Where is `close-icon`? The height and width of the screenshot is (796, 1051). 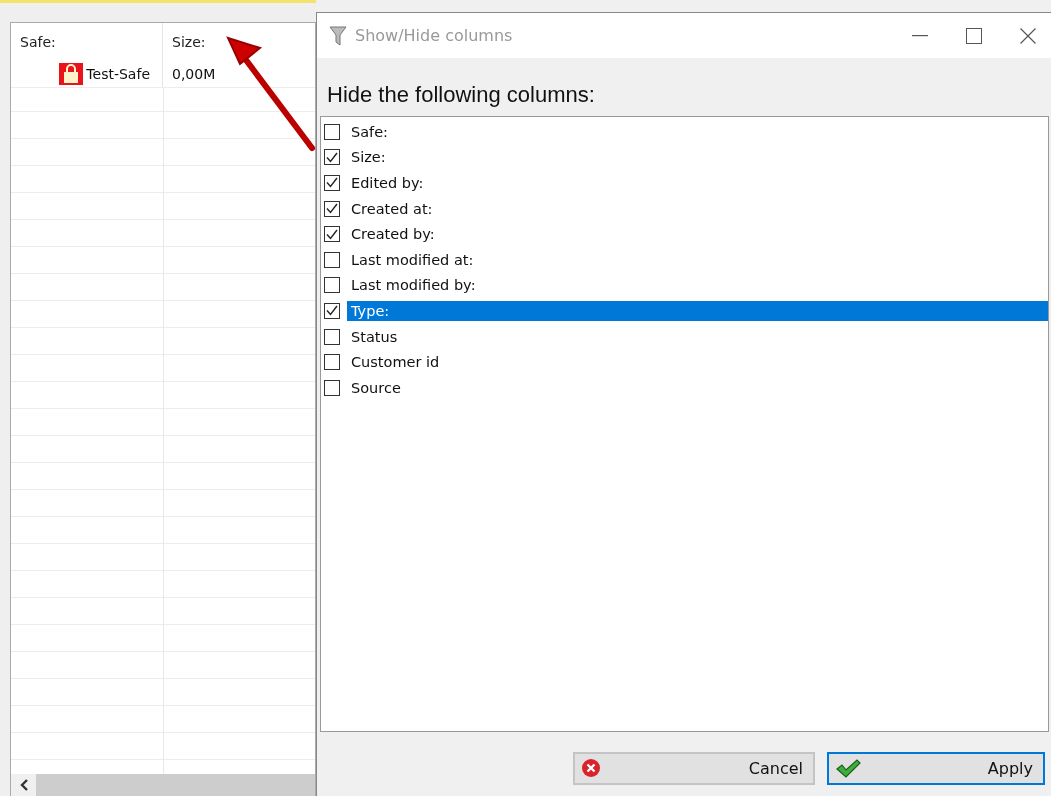 close-icon is located at coordinates (1028, 35).